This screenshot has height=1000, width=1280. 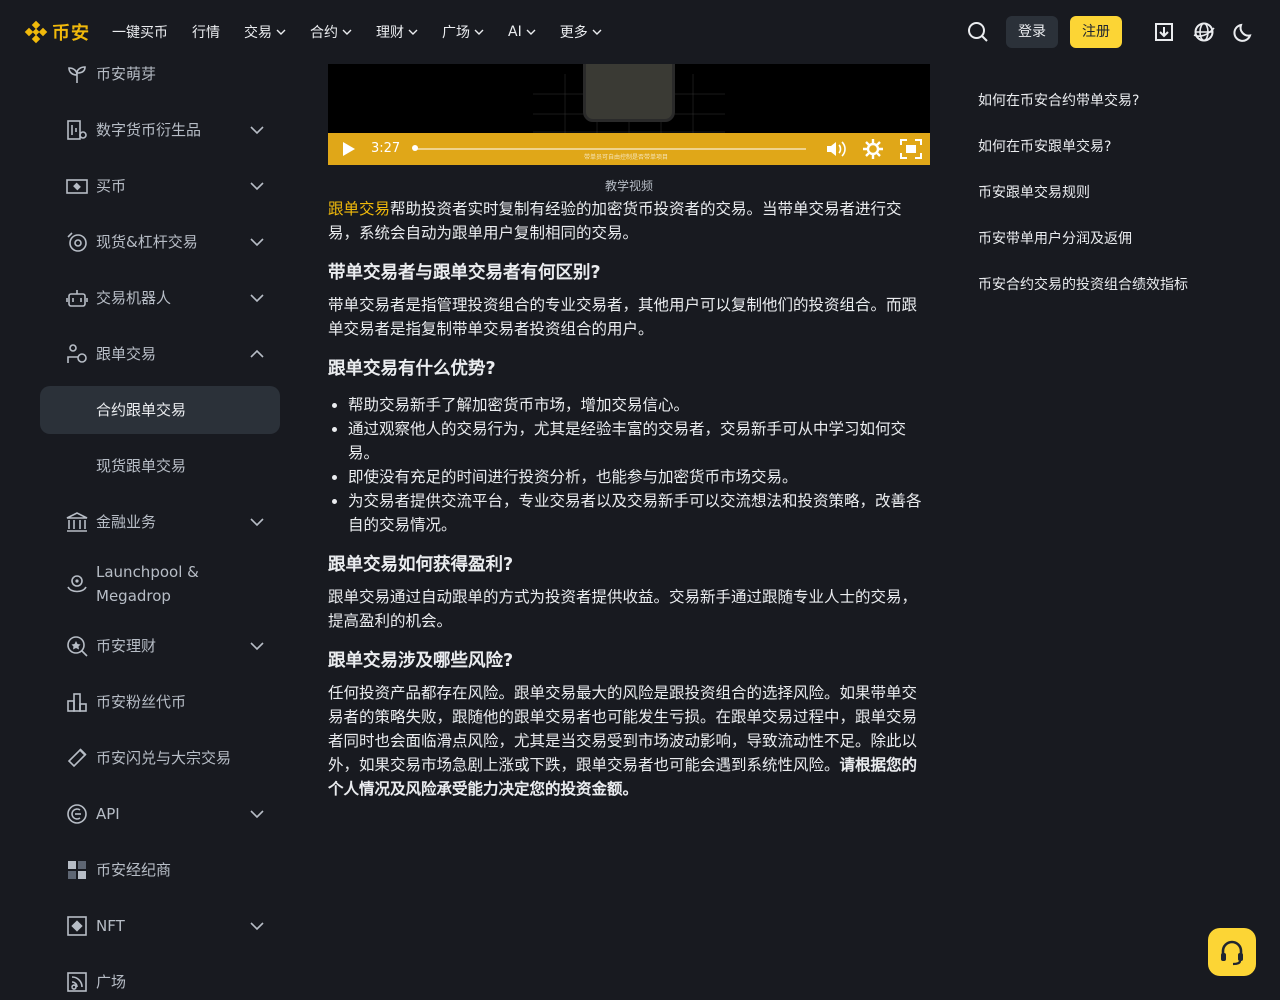 What do you see at coordinates (77, 522) in the screenshot?
I see `bank-icon` at bounding box center [77, 522].